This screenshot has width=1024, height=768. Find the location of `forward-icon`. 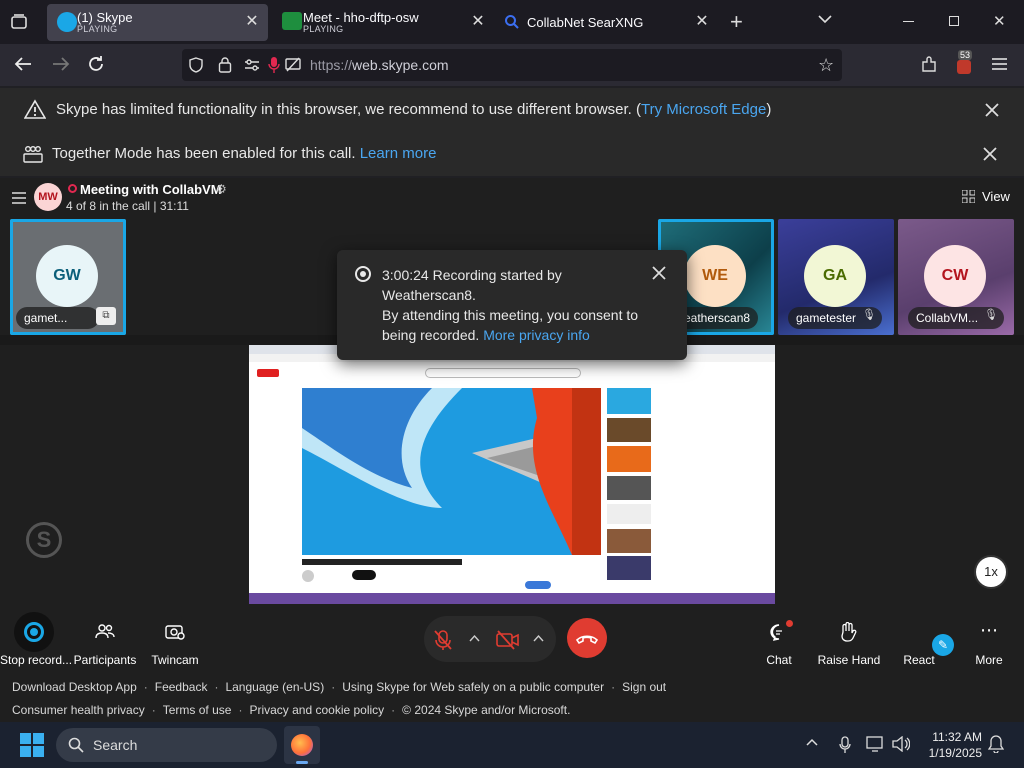

forward-icon is located at coordinates (61, 64).